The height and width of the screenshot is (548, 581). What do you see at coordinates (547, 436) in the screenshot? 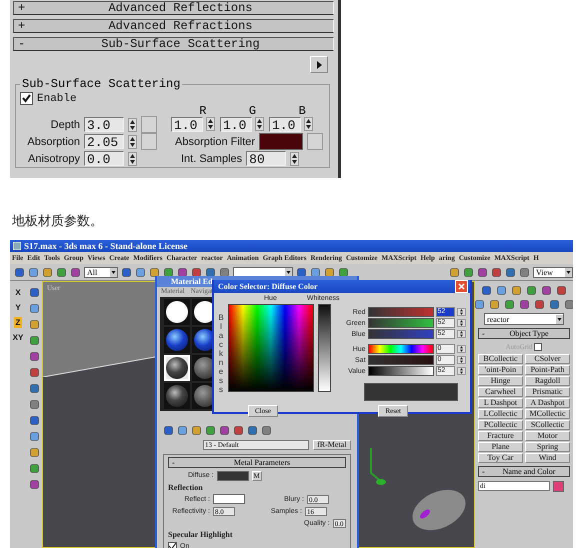
I see `object-type-button: Motor` at bounding box center [547, 436].